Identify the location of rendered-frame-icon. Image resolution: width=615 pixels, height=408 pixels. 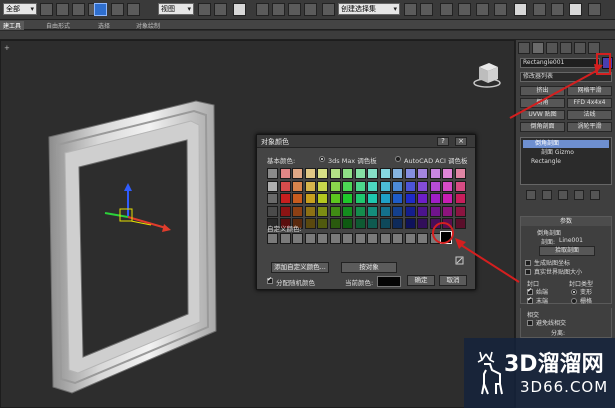
(557, 9).